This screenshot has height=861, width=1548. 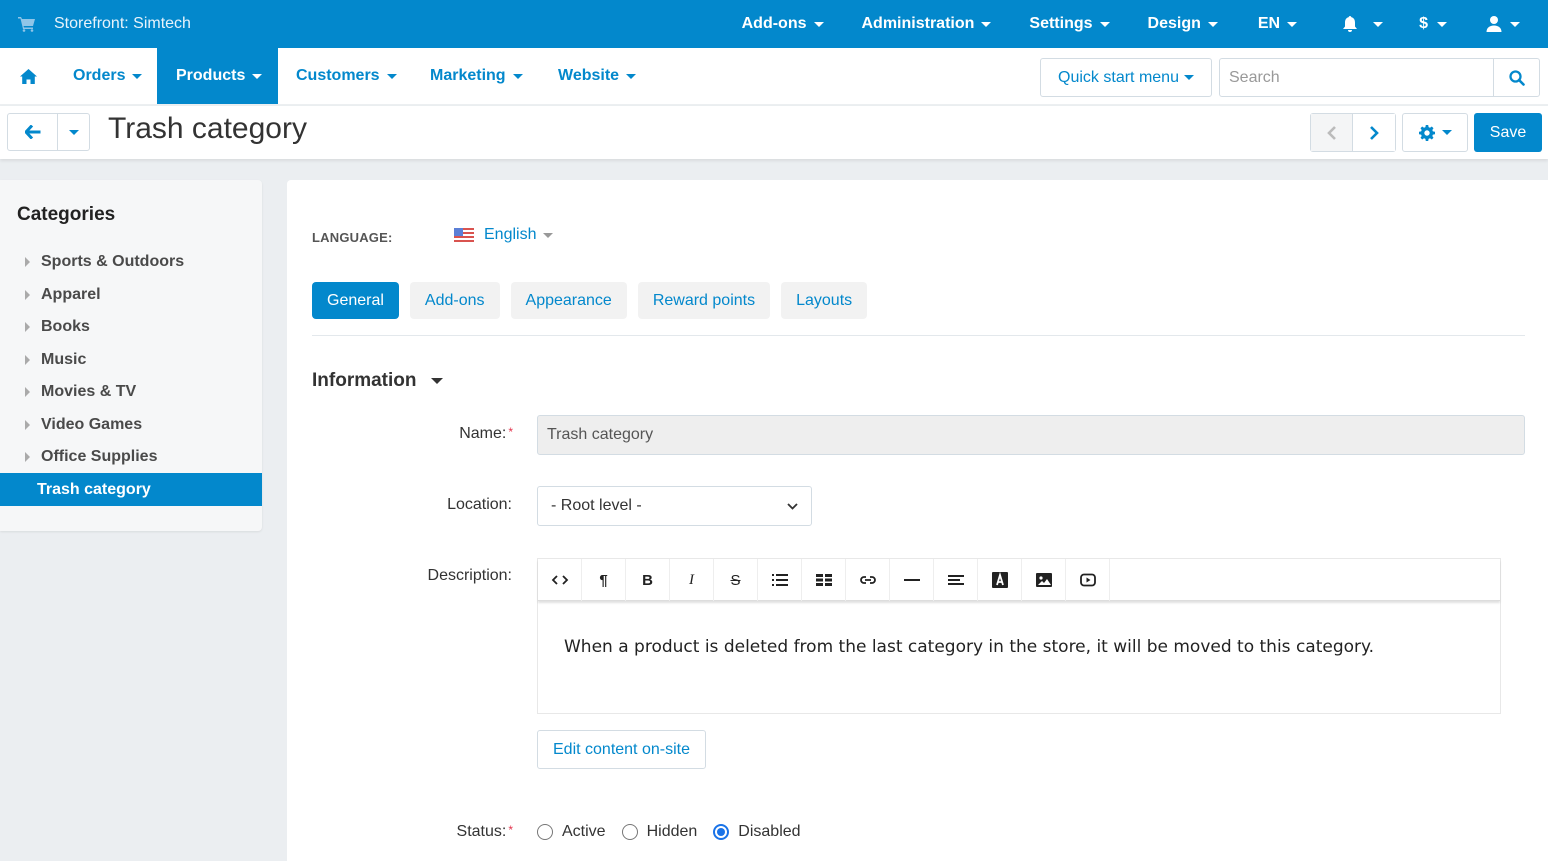 What do you see at coordinates (64, 359) in the screenshot?
I see `category-label: Music` at bounding box center [64, 359].